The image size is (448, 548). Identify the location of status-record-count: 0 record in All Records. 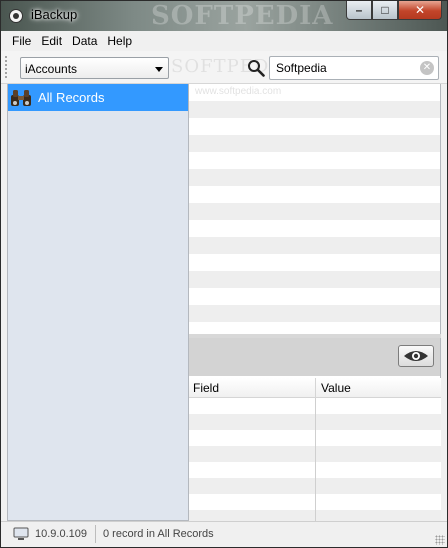
(158, 534).